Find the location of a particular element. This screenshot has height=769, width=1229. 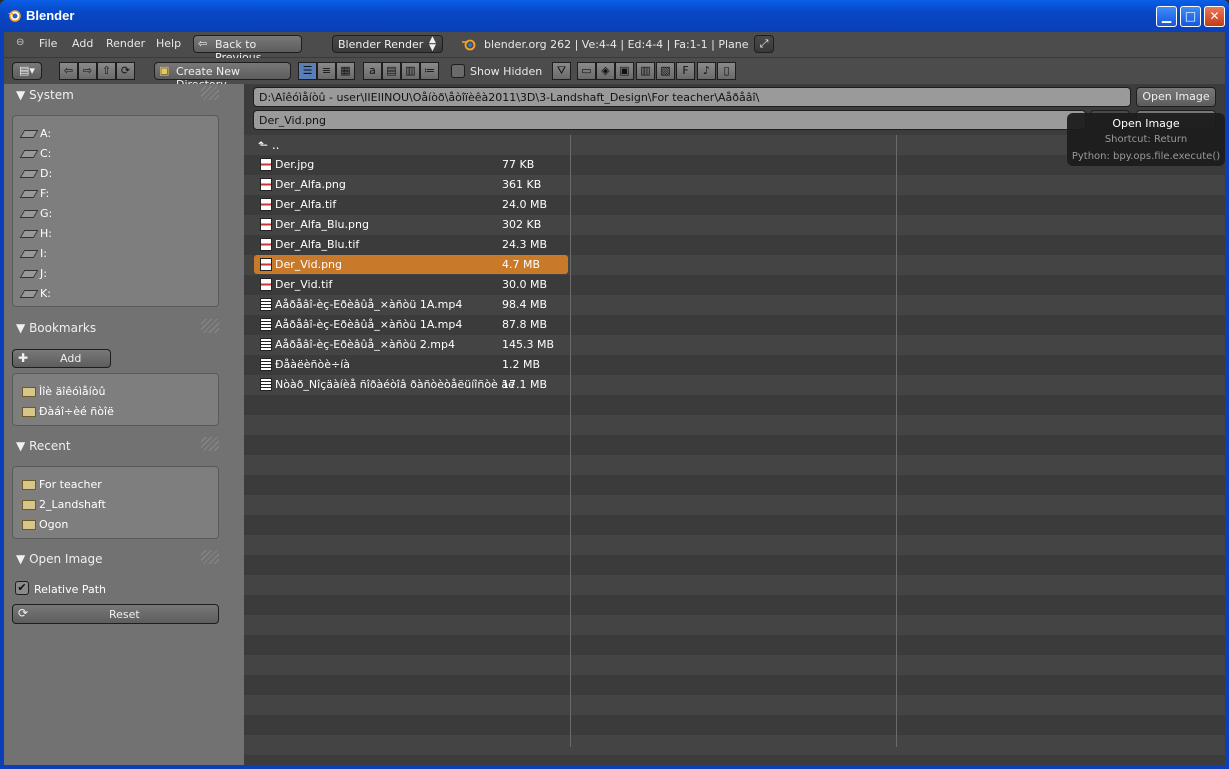

create-new-directory-button: ▣ Create New Directory is located at coordinates (222, 76).